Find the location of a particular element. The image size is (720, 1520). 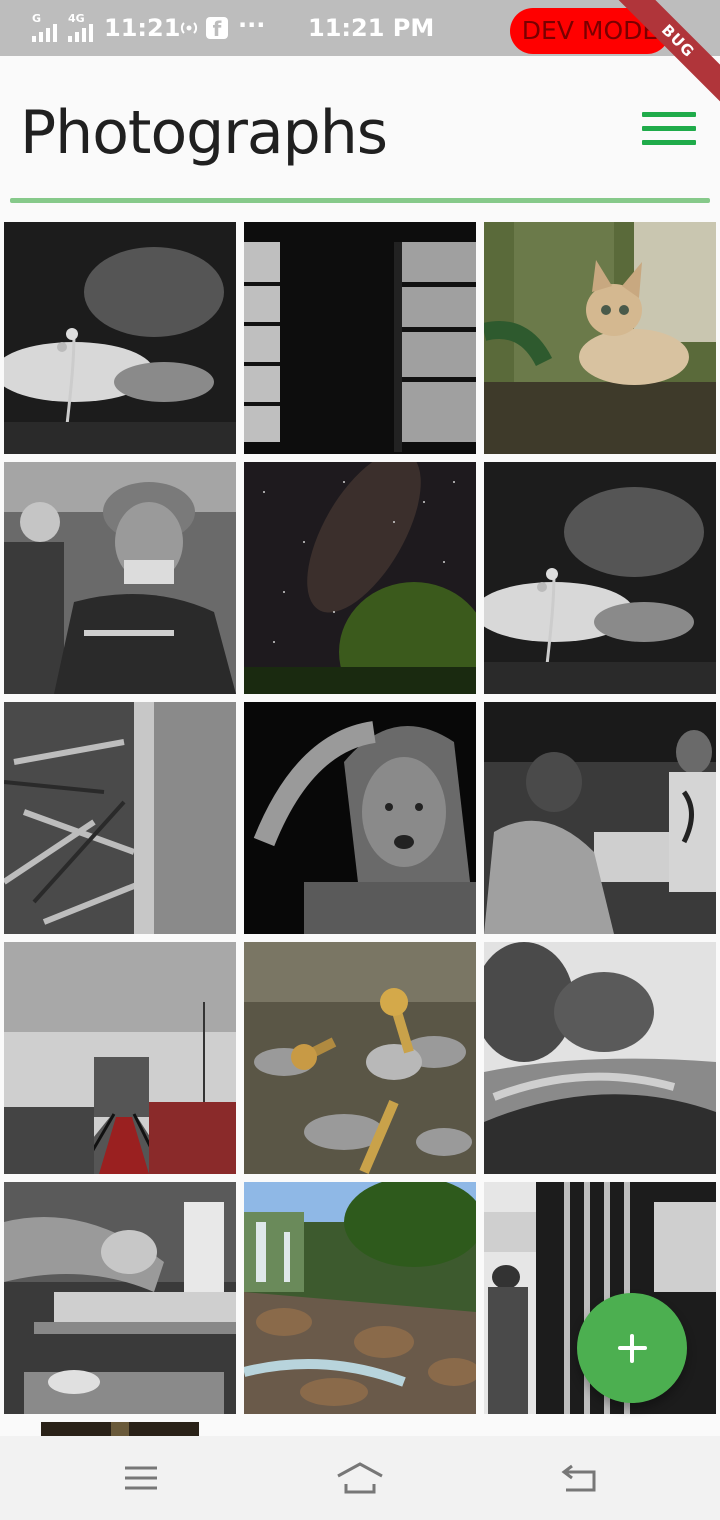

status-time-center: 11:21 PM is located at coordinates (371, 28).